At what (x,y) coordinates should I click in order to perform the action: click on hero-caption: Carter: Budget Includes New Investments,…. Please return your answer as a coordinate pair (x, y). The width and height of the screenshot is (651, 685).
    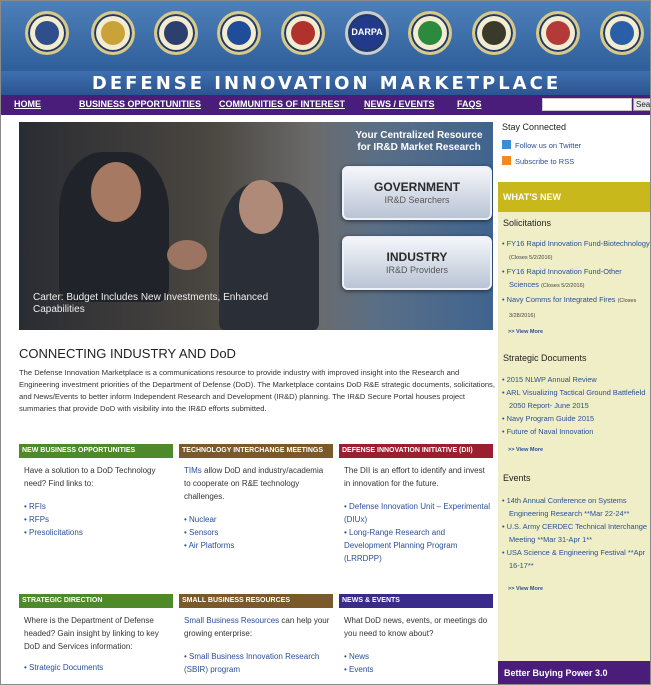
    Looking at the image, I should click on (173, 304).